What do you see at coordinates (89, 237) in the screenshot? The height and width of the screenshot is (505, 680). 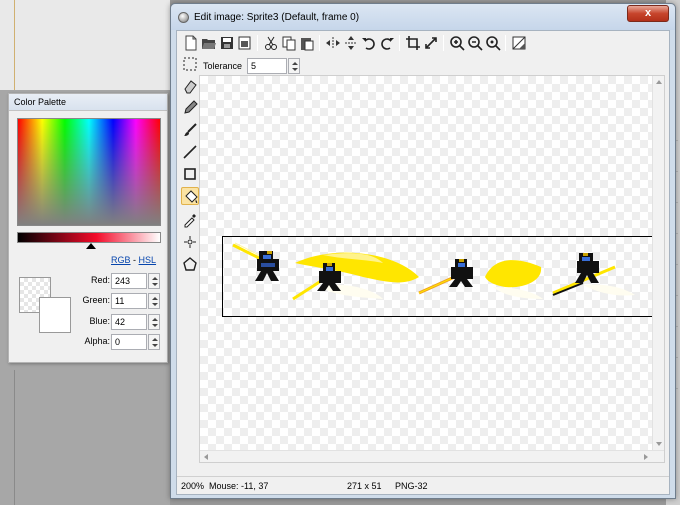 I see `luminance-slider` at bounding box center [89, 237].